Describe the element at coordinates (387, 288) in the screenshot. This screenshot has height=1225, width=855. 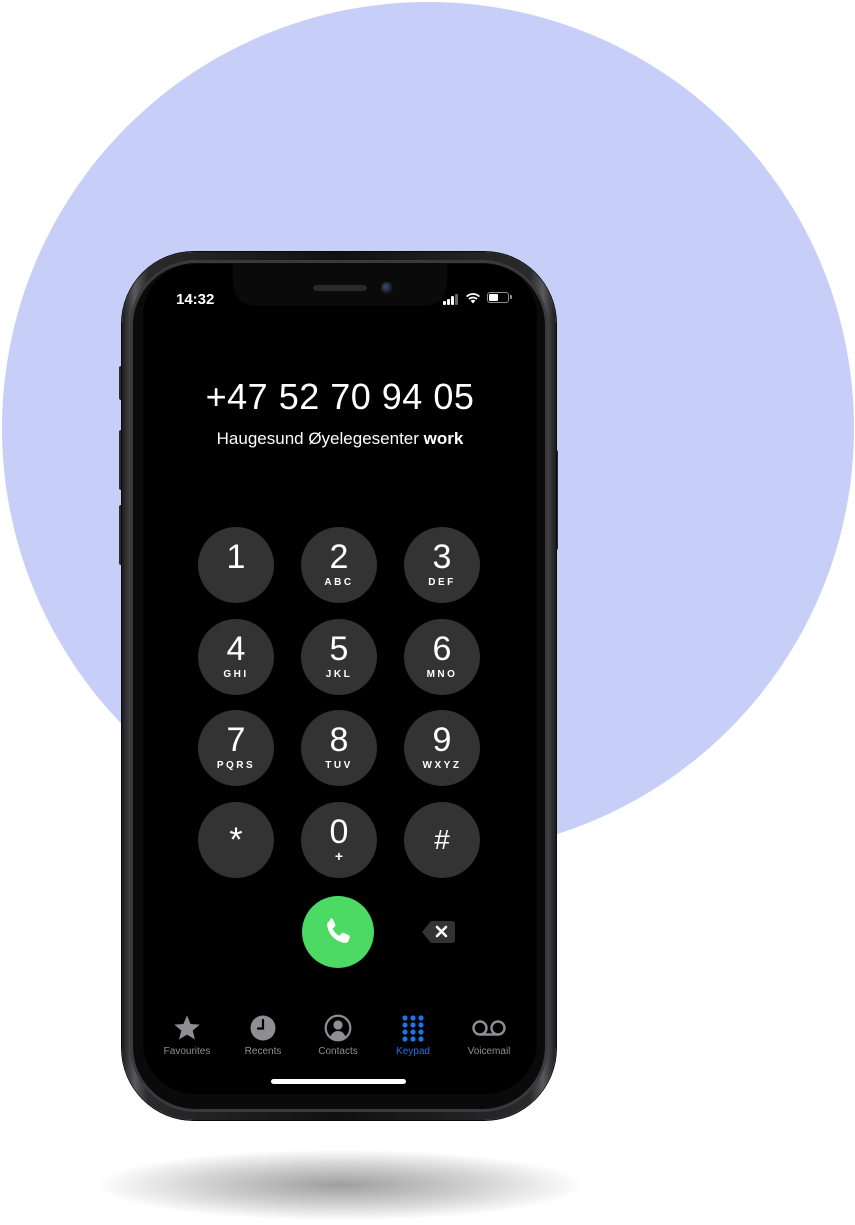
I see `front-camera` at that location.